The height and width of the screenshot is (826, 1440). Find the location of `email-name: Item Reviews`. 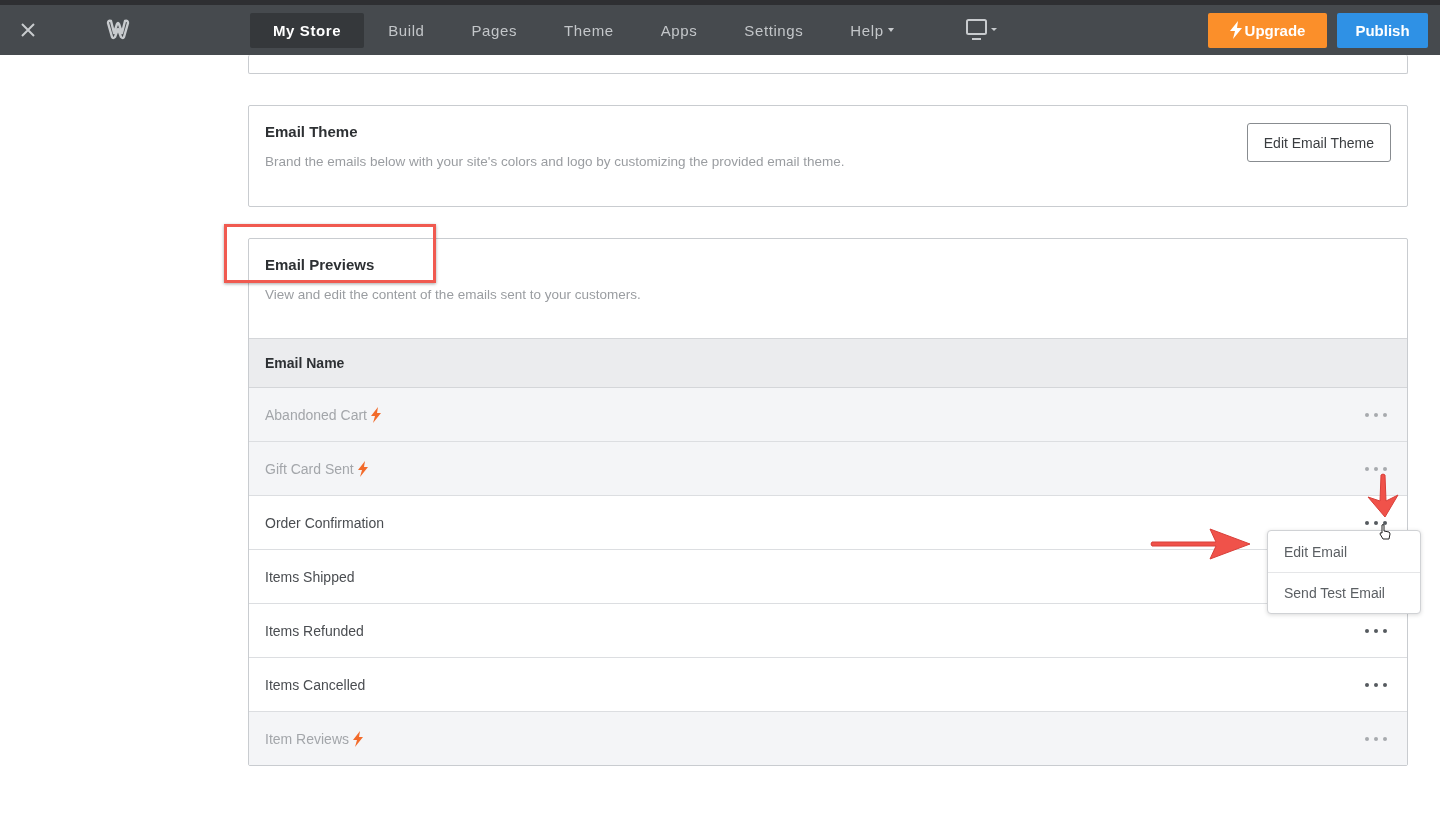

email-name: Item Reviews is located at coordinates (307, 738).